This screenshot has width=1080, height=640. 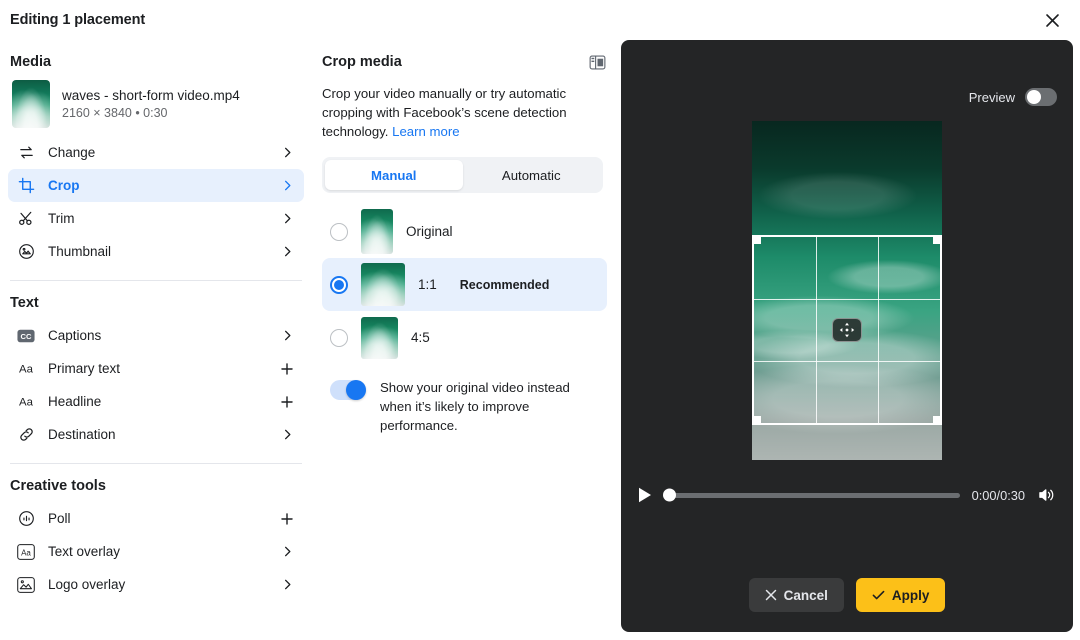 I want to click on cancel-button: Cancel, so click(x=796, y=595).